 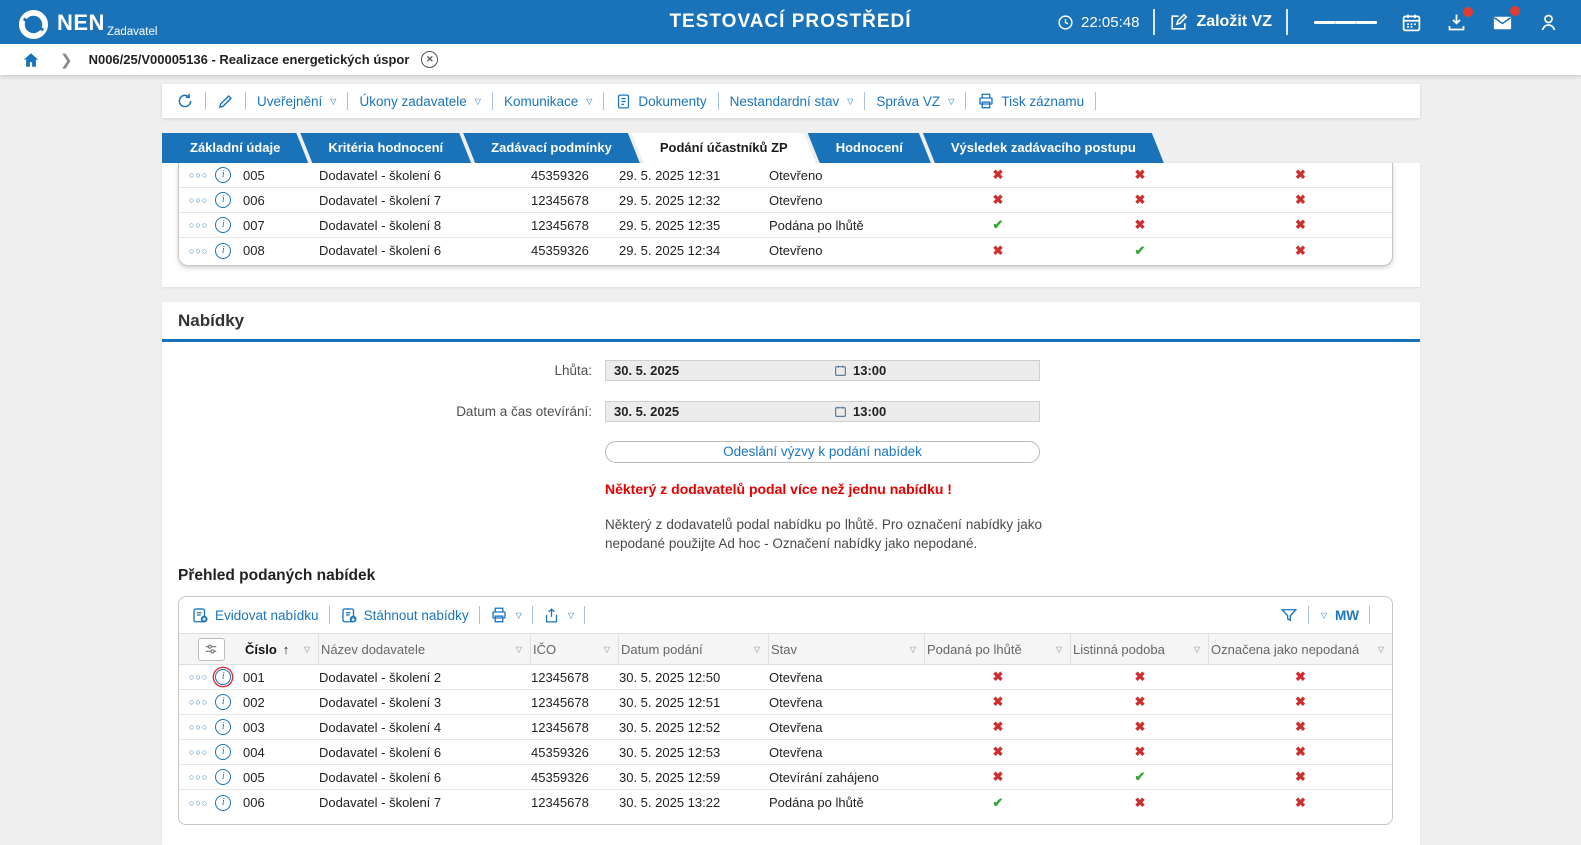 What do you see at coordinates (1300, 649) in the screenshot?
I see `column-header-8: Označena jako nepodaná ▽` at bounding box center [1300, 649].